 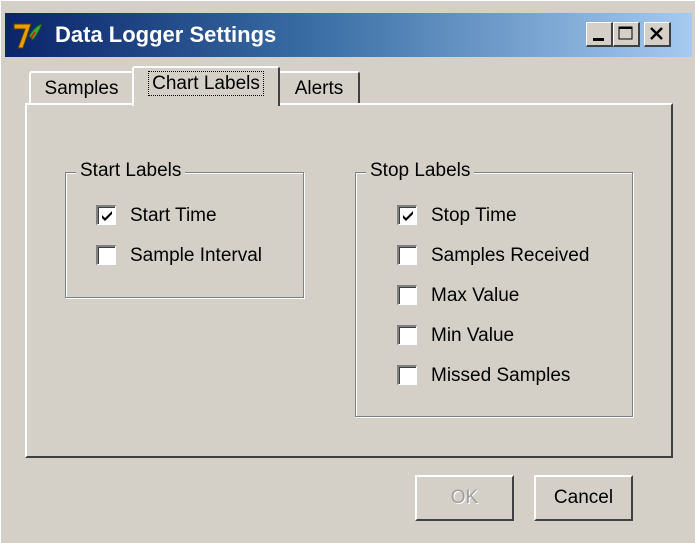 I want to click on sample-interval-checkbox, so click(x=106, y=255).